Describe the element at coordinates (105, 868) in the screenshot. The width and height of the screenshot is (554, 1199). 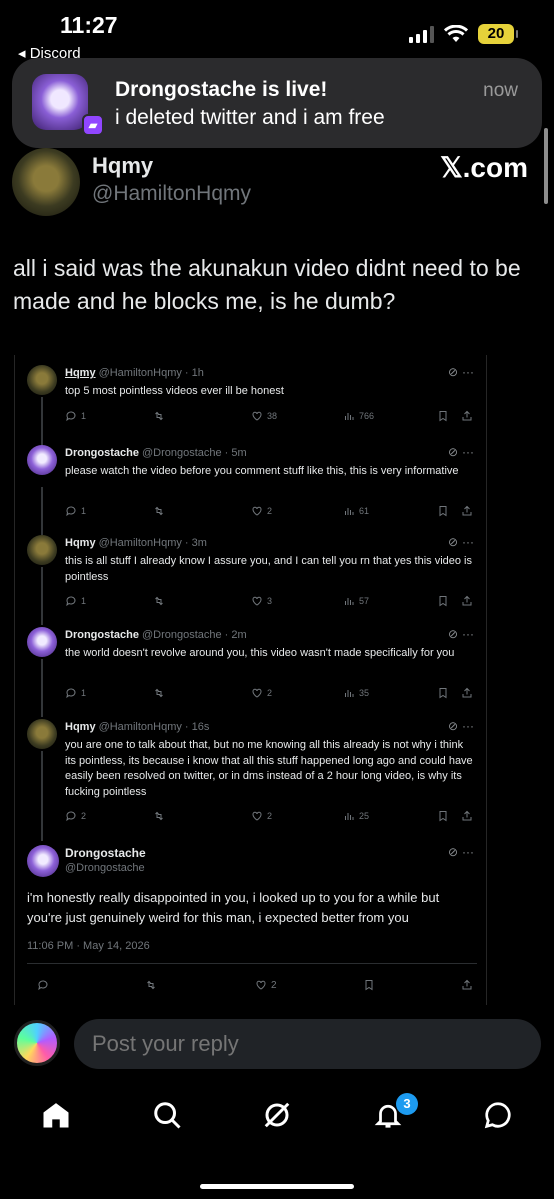
I see `final-tweet-handle: @Drongostache` at that location.